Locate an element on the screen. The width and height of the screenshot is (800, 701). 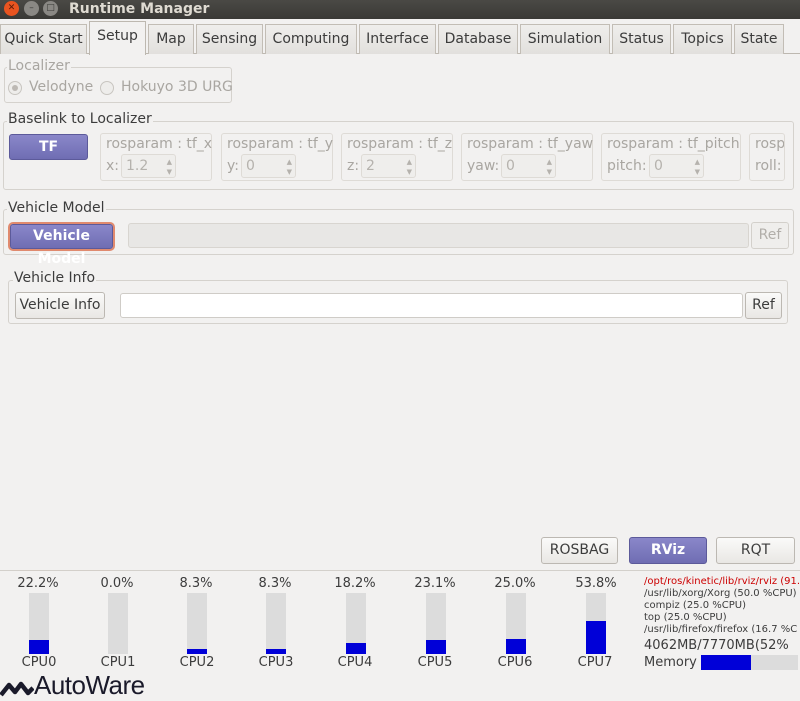
rosbag-button: ROSBAG is located at coordinates (579, 550).